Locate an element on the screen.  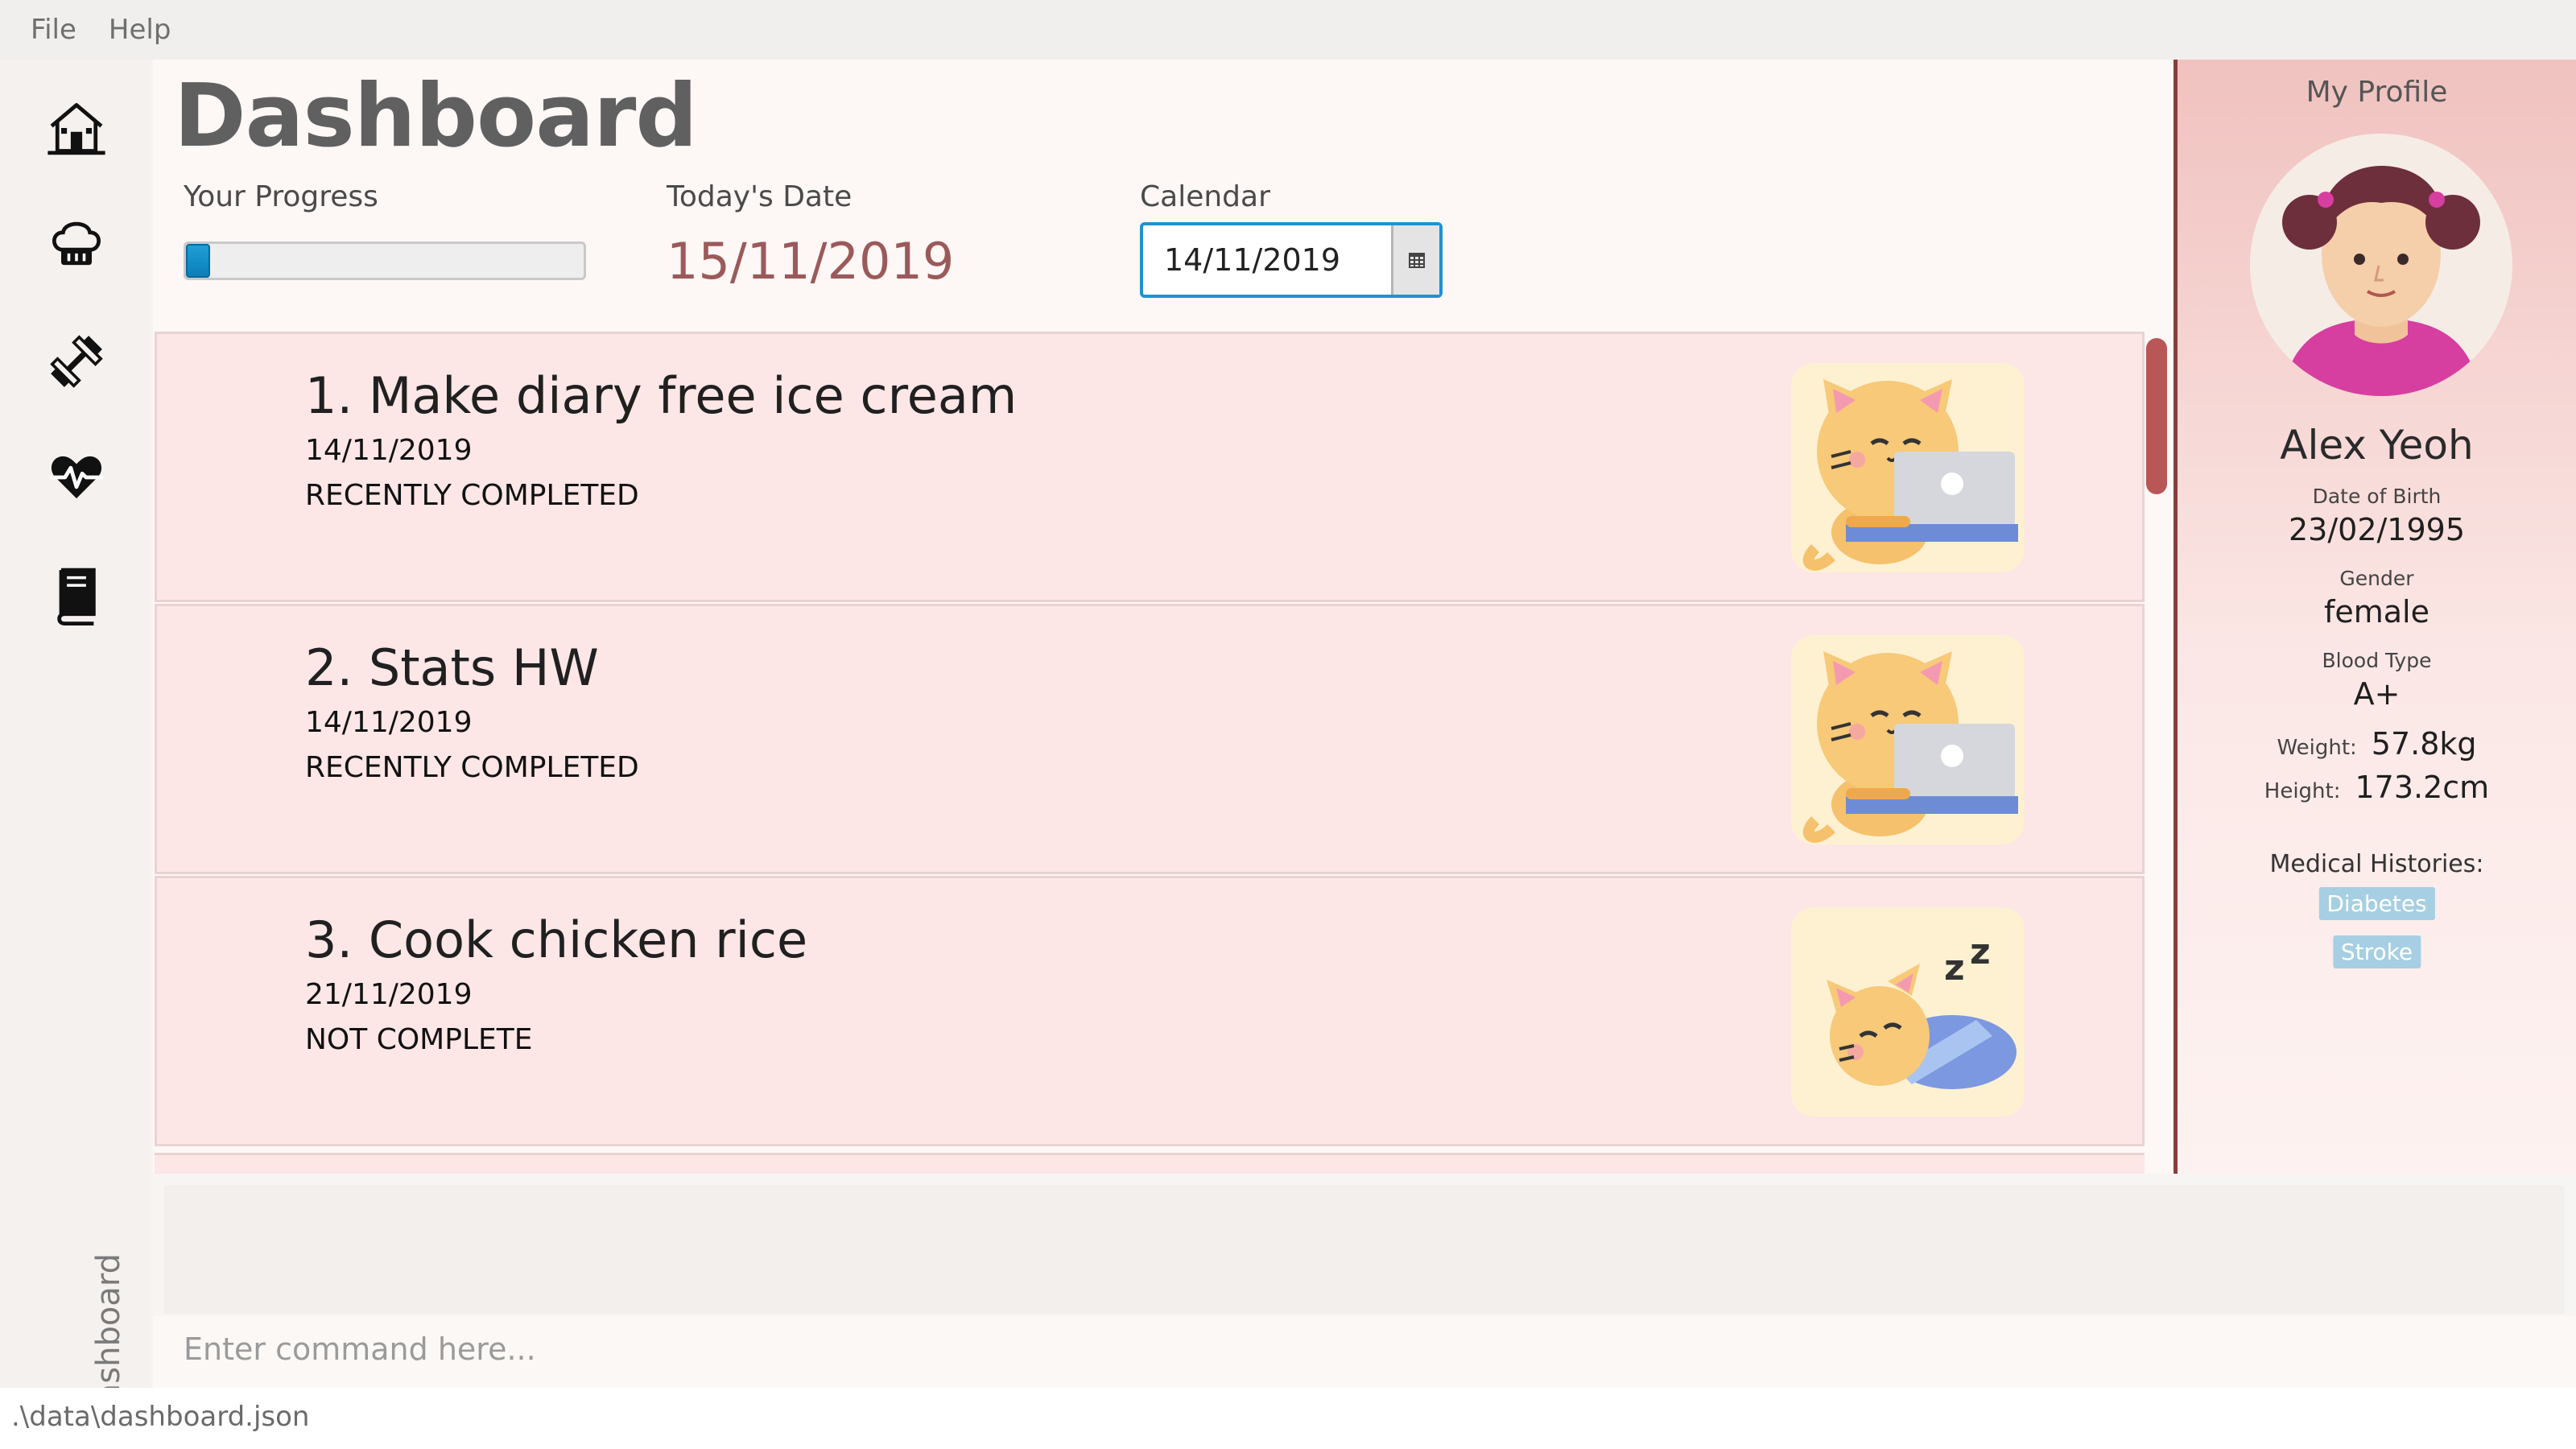
dumbbell-icon is located at coordinates (76, 361).